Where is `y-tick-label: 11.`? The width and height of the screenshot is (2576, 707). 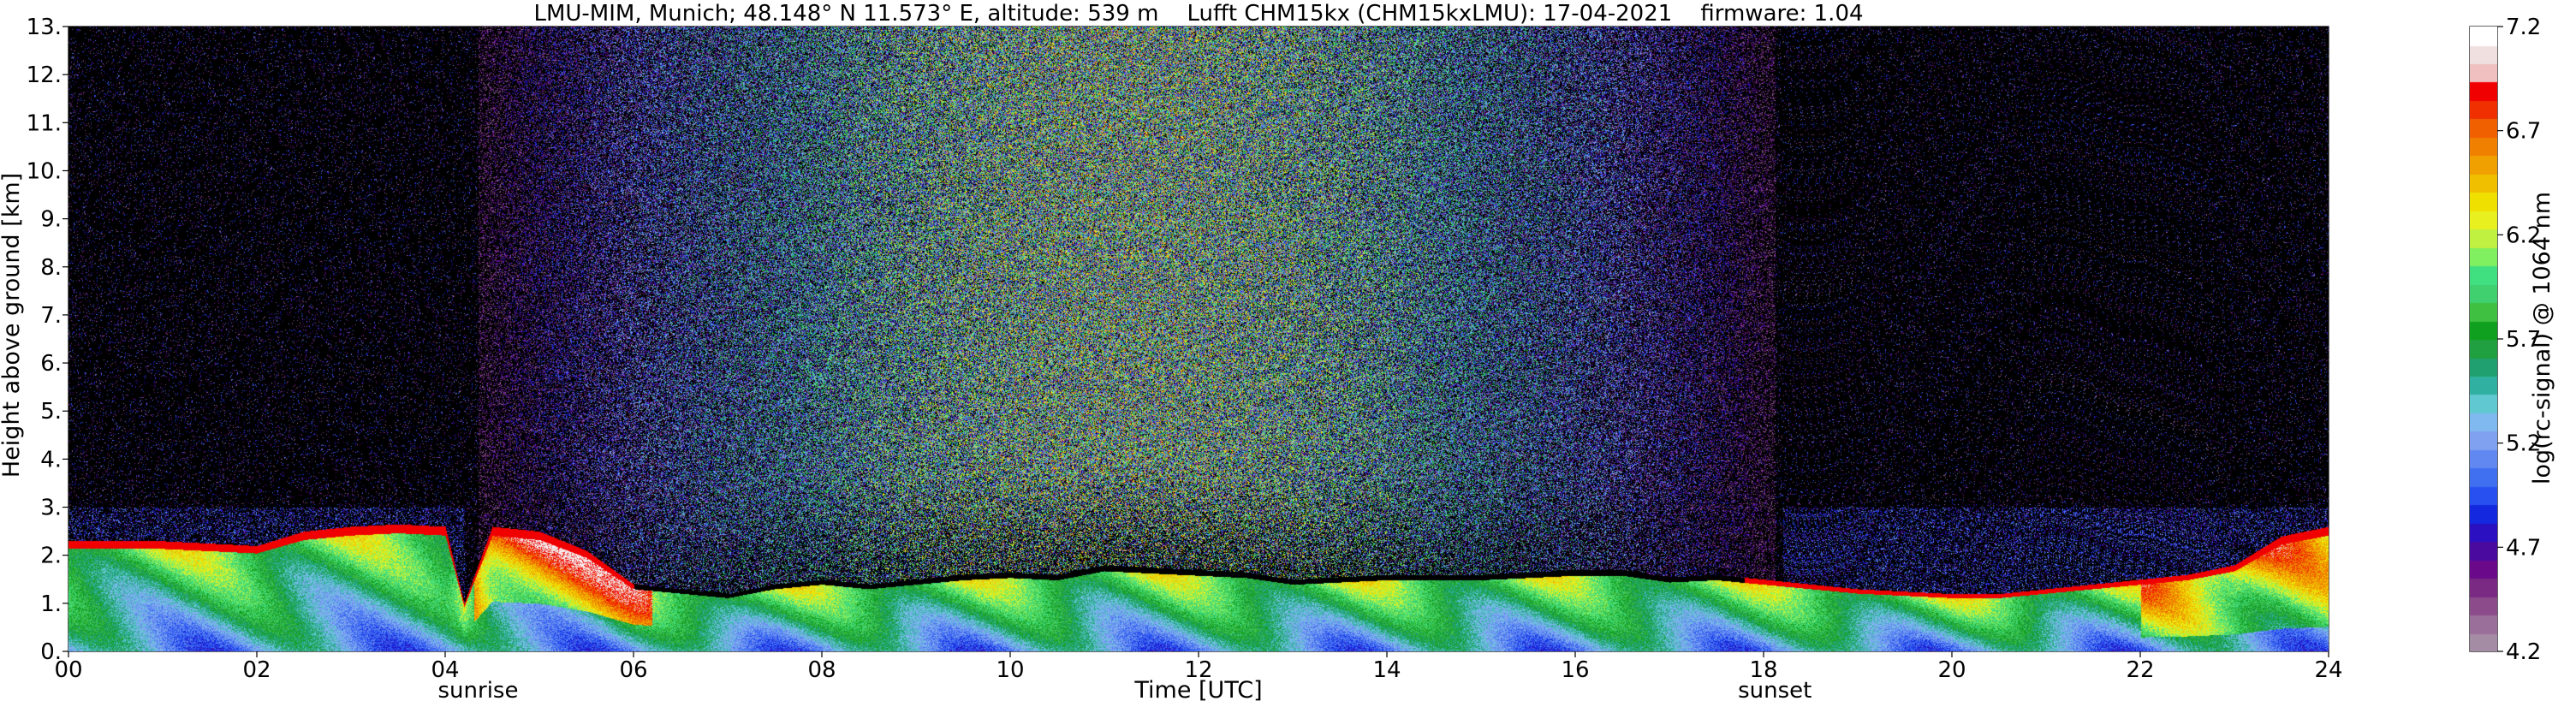
y-tick-label: 11. is located at coordinates (44, 123).